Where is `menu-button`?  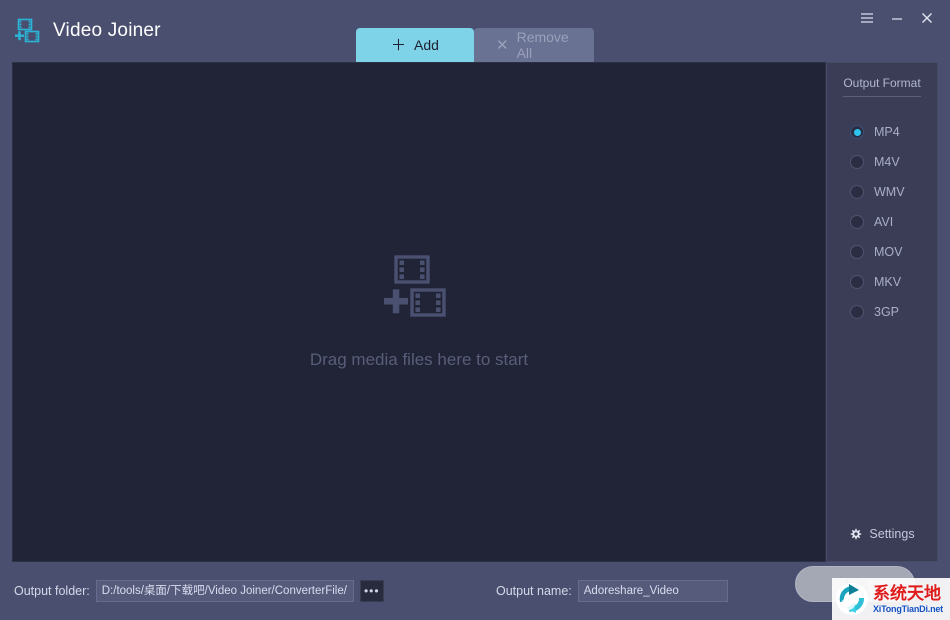
menu-button is located at coordinates (867, 18).